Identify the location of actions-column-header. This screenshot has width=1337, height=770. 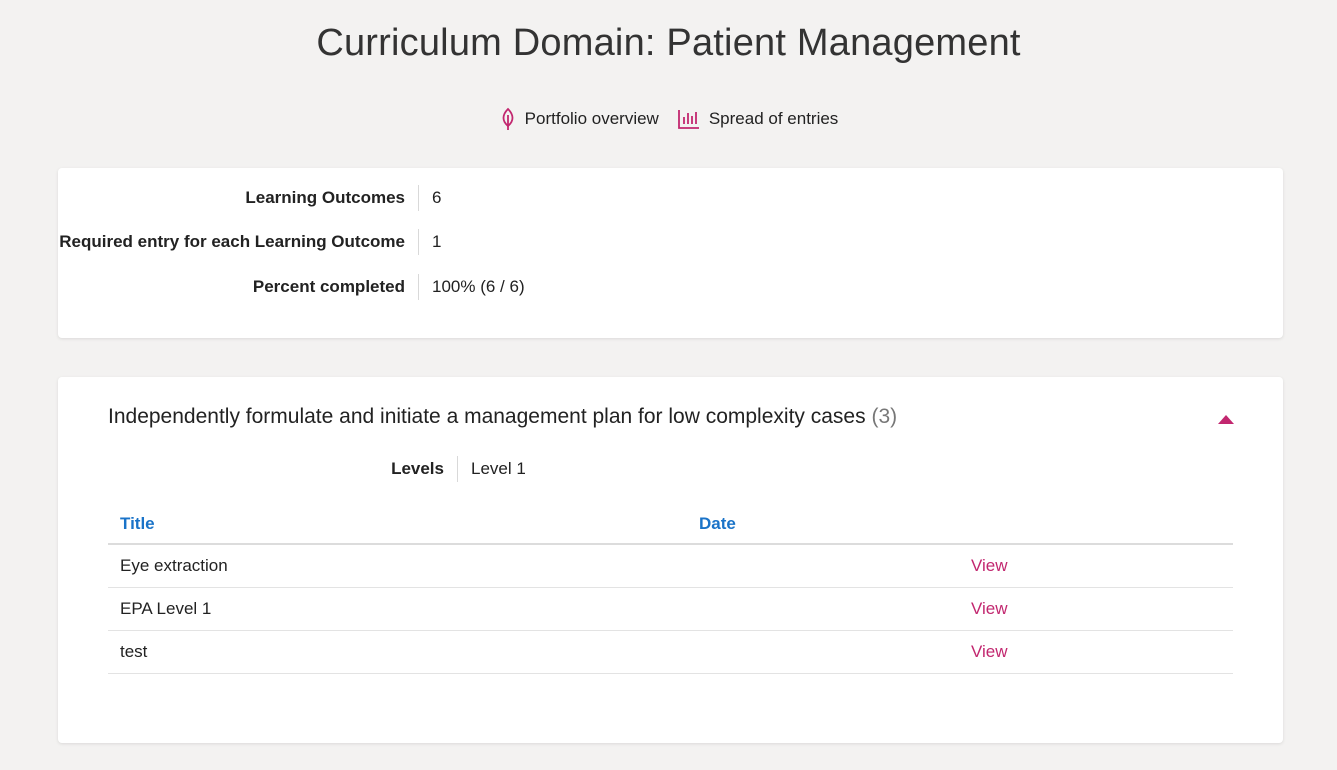
(1096, 525).